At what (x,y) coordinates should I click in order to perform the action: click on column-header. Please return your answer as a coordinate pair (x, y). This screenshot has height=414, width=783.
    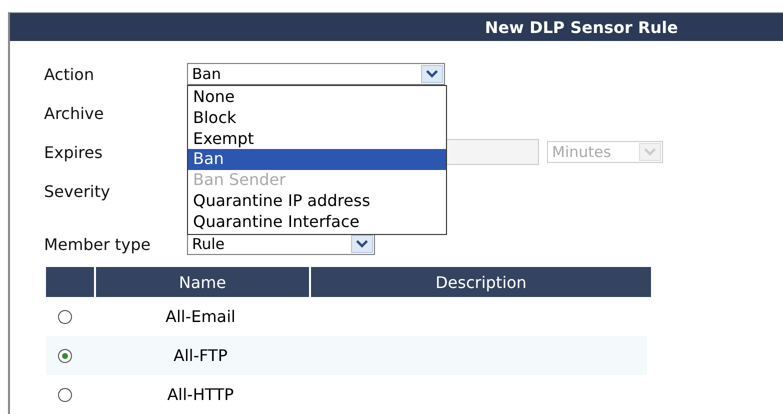
    Looking at the image, I should click on (70, 282).